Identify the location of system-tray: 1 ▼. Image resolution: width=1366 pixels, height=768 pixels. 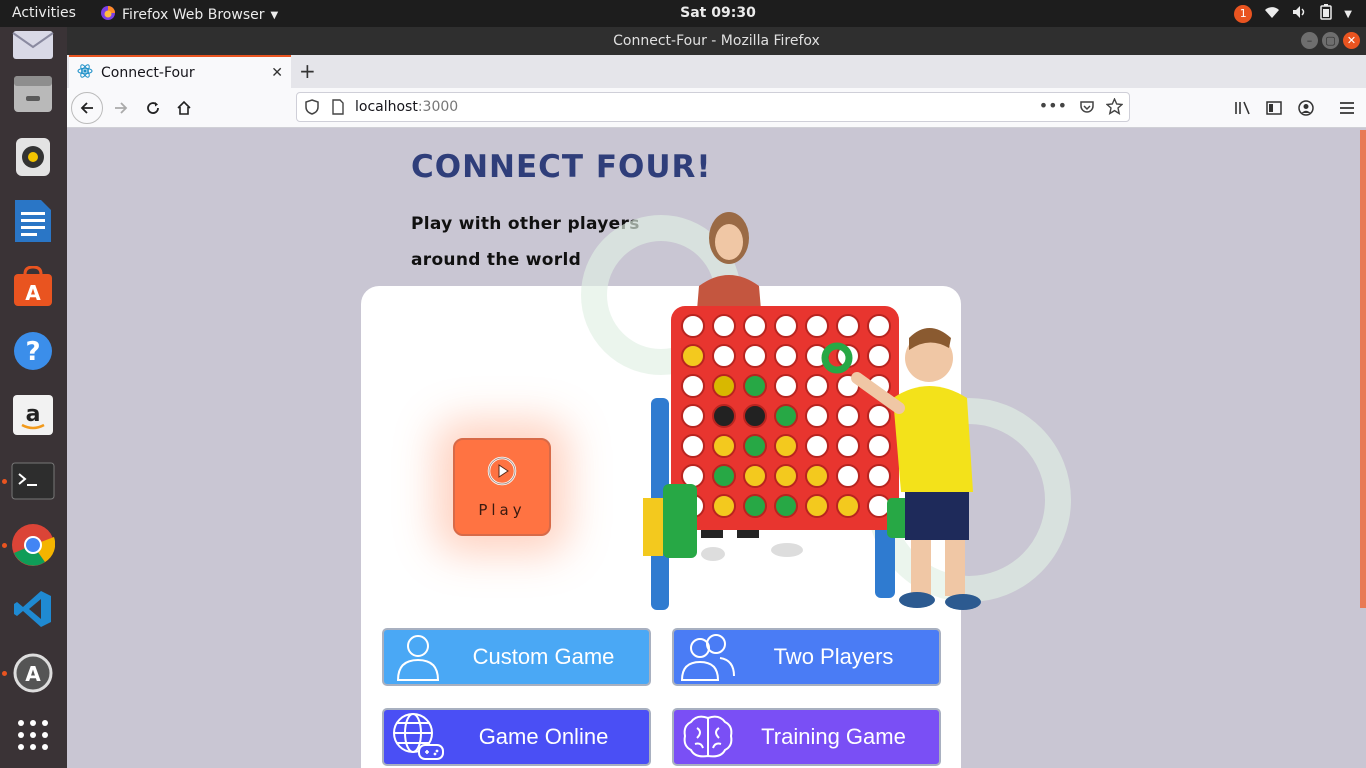
(1293, 14).